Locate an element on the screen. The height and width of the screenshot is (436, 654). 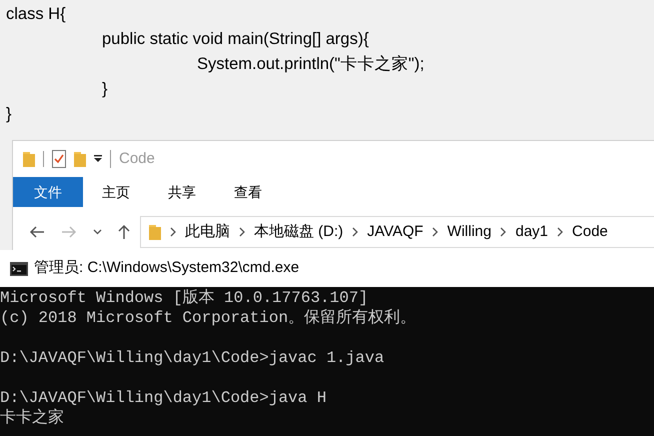
window-title: Code is located at coordinates (137, 158).